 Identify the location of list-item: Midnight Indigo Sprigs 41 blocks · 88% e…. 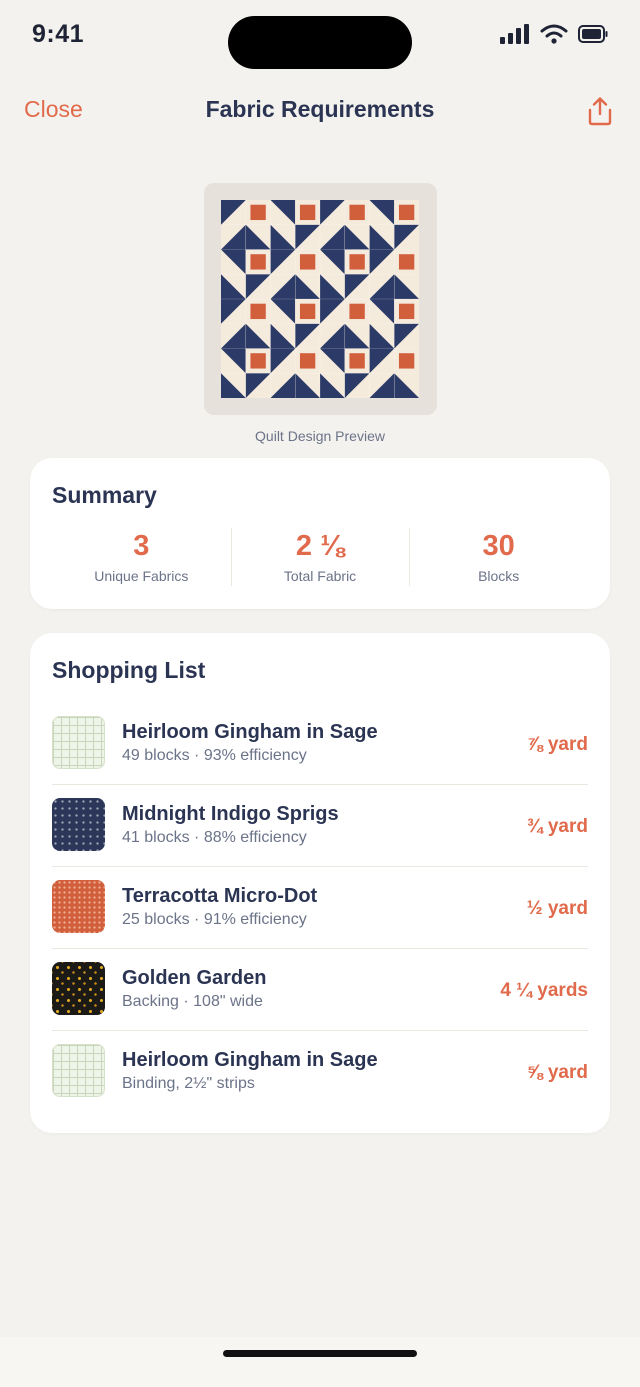
(320, 826).